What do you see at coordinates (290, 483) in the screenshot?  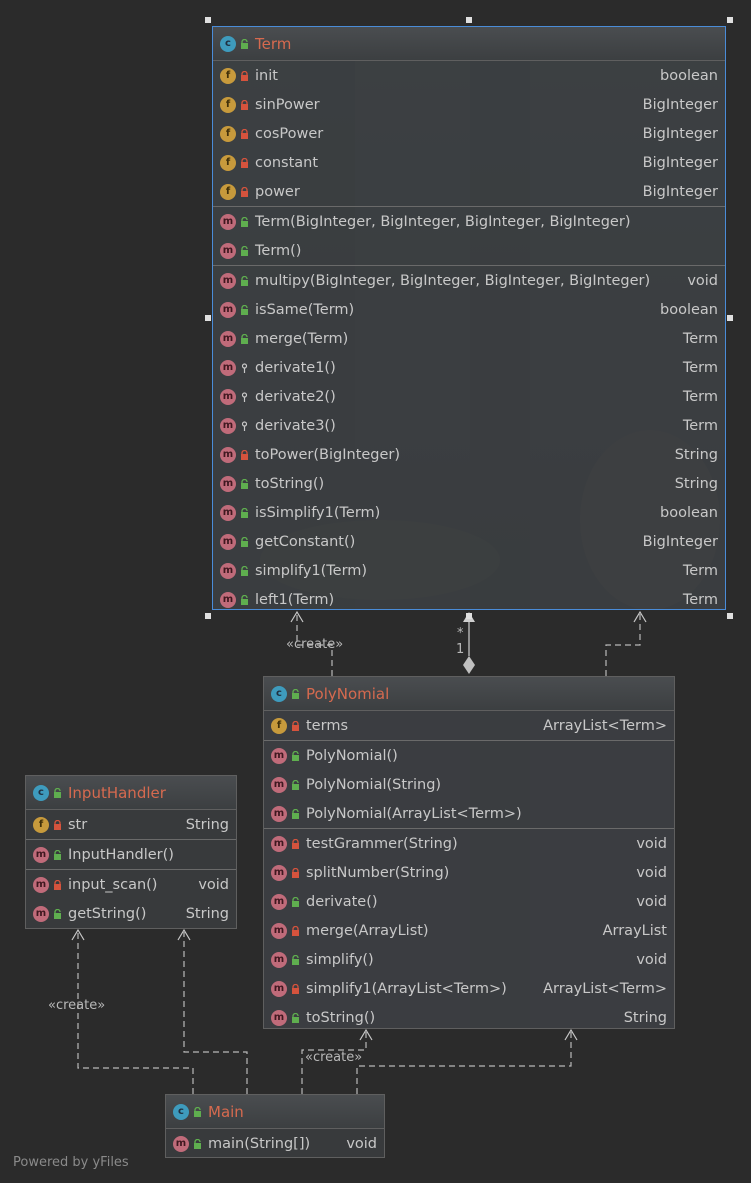 I see `member-name: toString()` at bounding box center [290, 483].